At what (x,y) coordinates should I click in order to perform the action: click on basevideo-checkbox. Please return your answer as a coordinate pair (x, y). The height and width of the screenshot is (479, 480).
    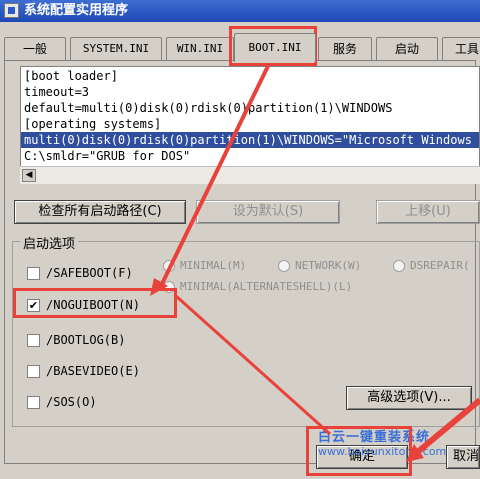
    Looking at the image, I should click on (33, 371).